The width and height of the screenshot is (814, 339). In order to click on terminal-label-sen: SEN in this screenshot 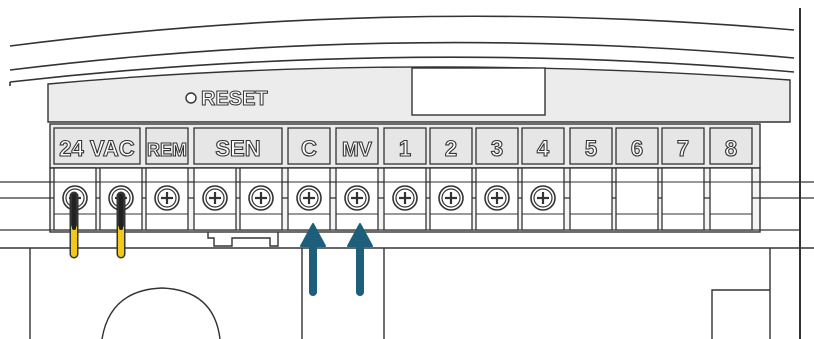, I will do `click(238, 146)`.